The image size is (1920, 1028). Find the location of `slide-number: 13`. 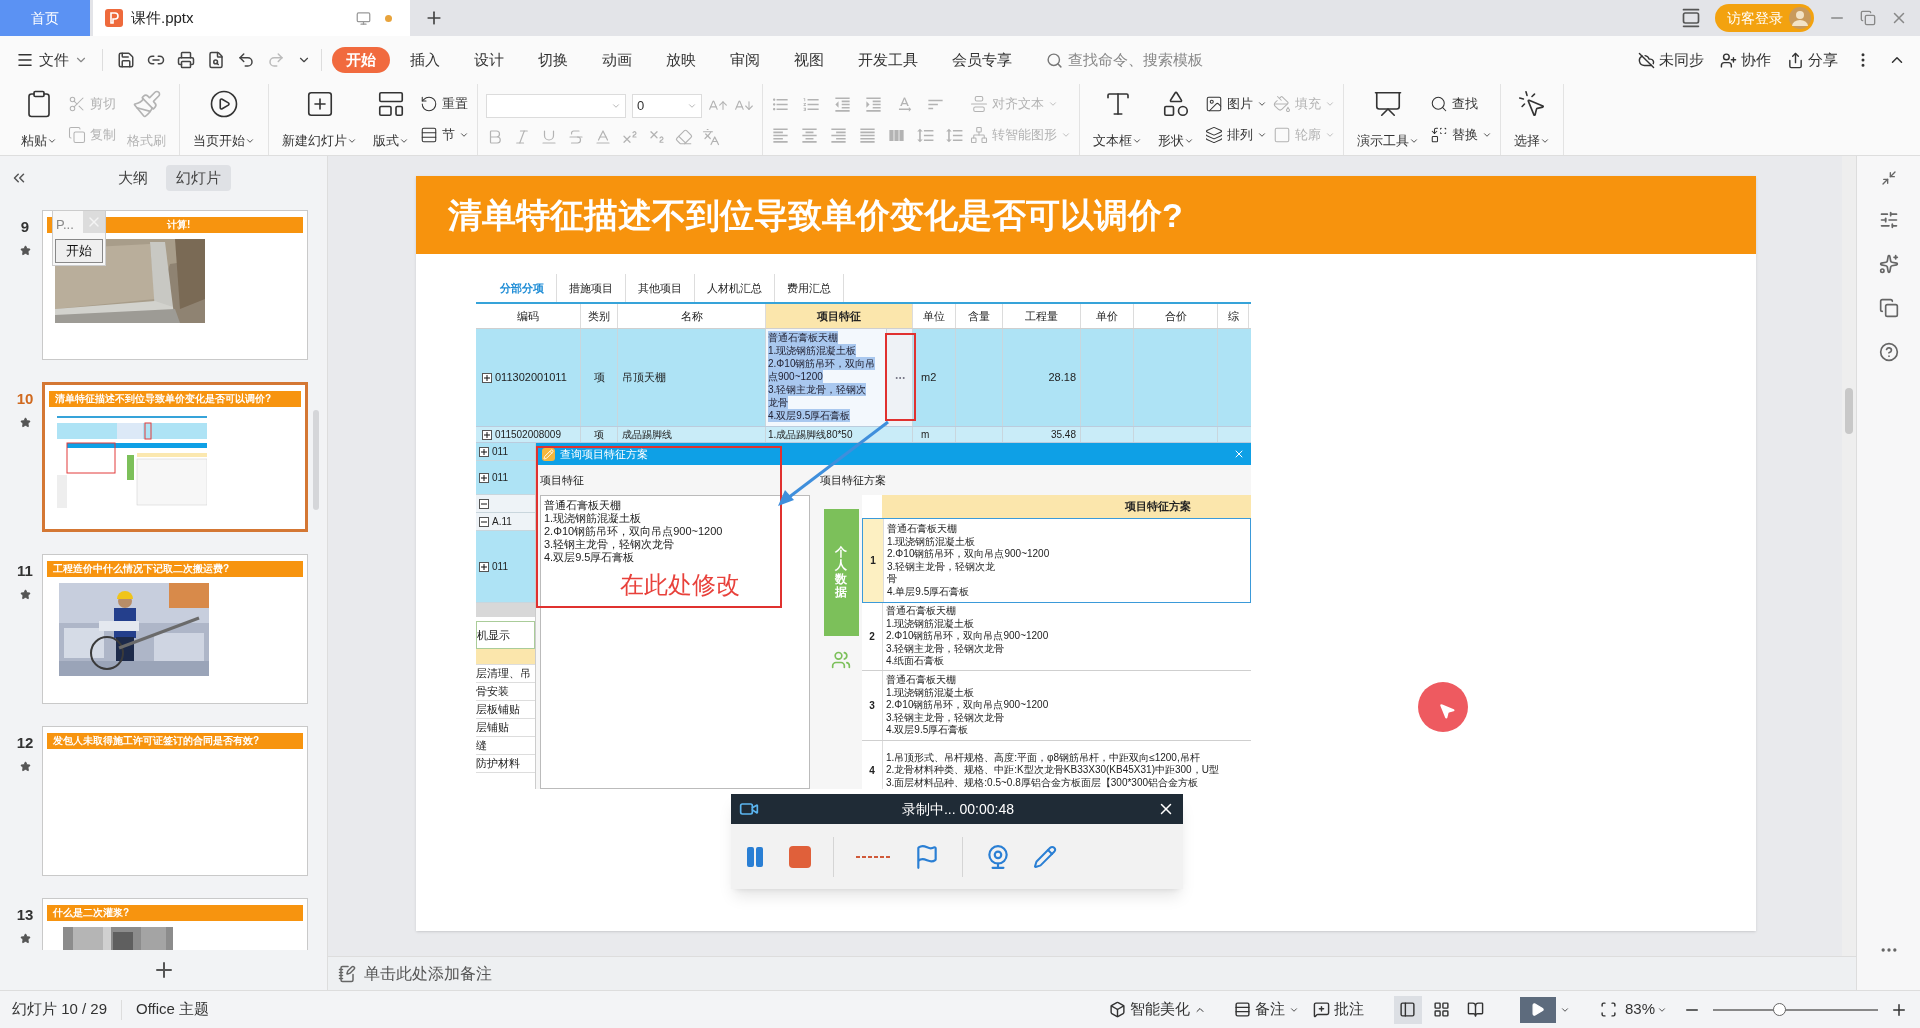

slide-number: 13 is located at coordinates (25, 915).